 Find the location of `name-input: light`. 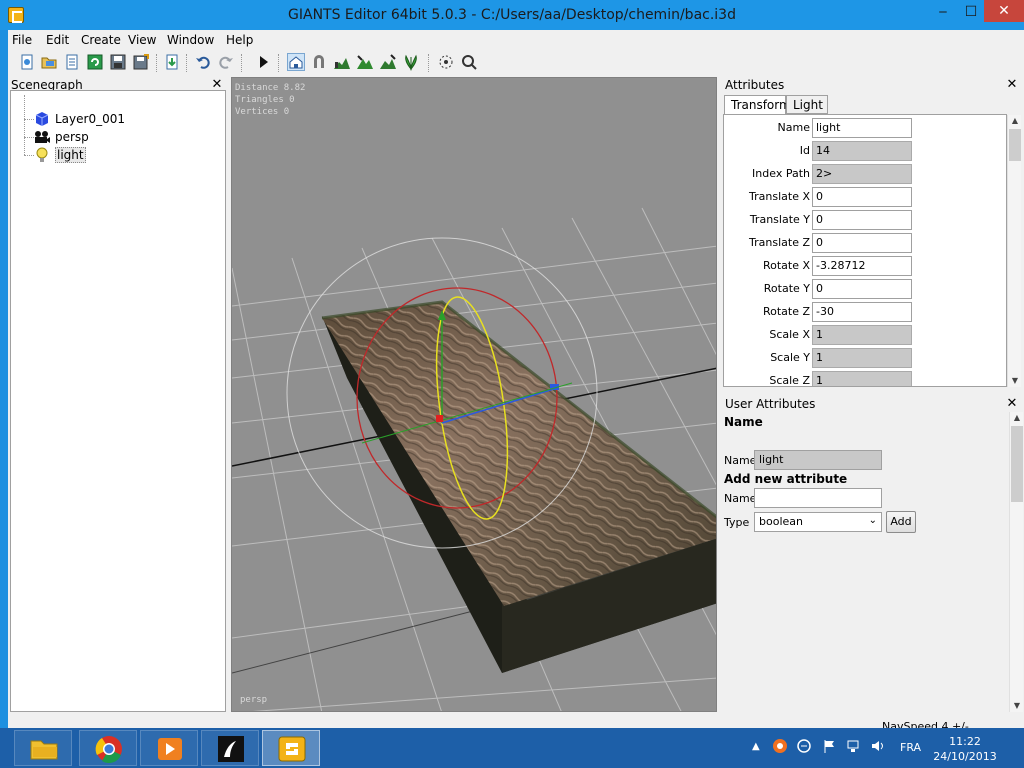

name-input: light is located at coordinates (862, 128).